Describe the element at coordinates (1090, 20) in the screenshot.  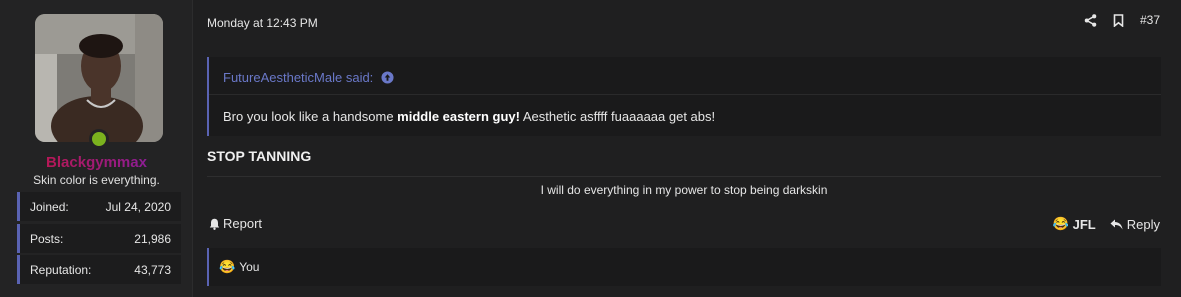
I see `share-icon` at that location.